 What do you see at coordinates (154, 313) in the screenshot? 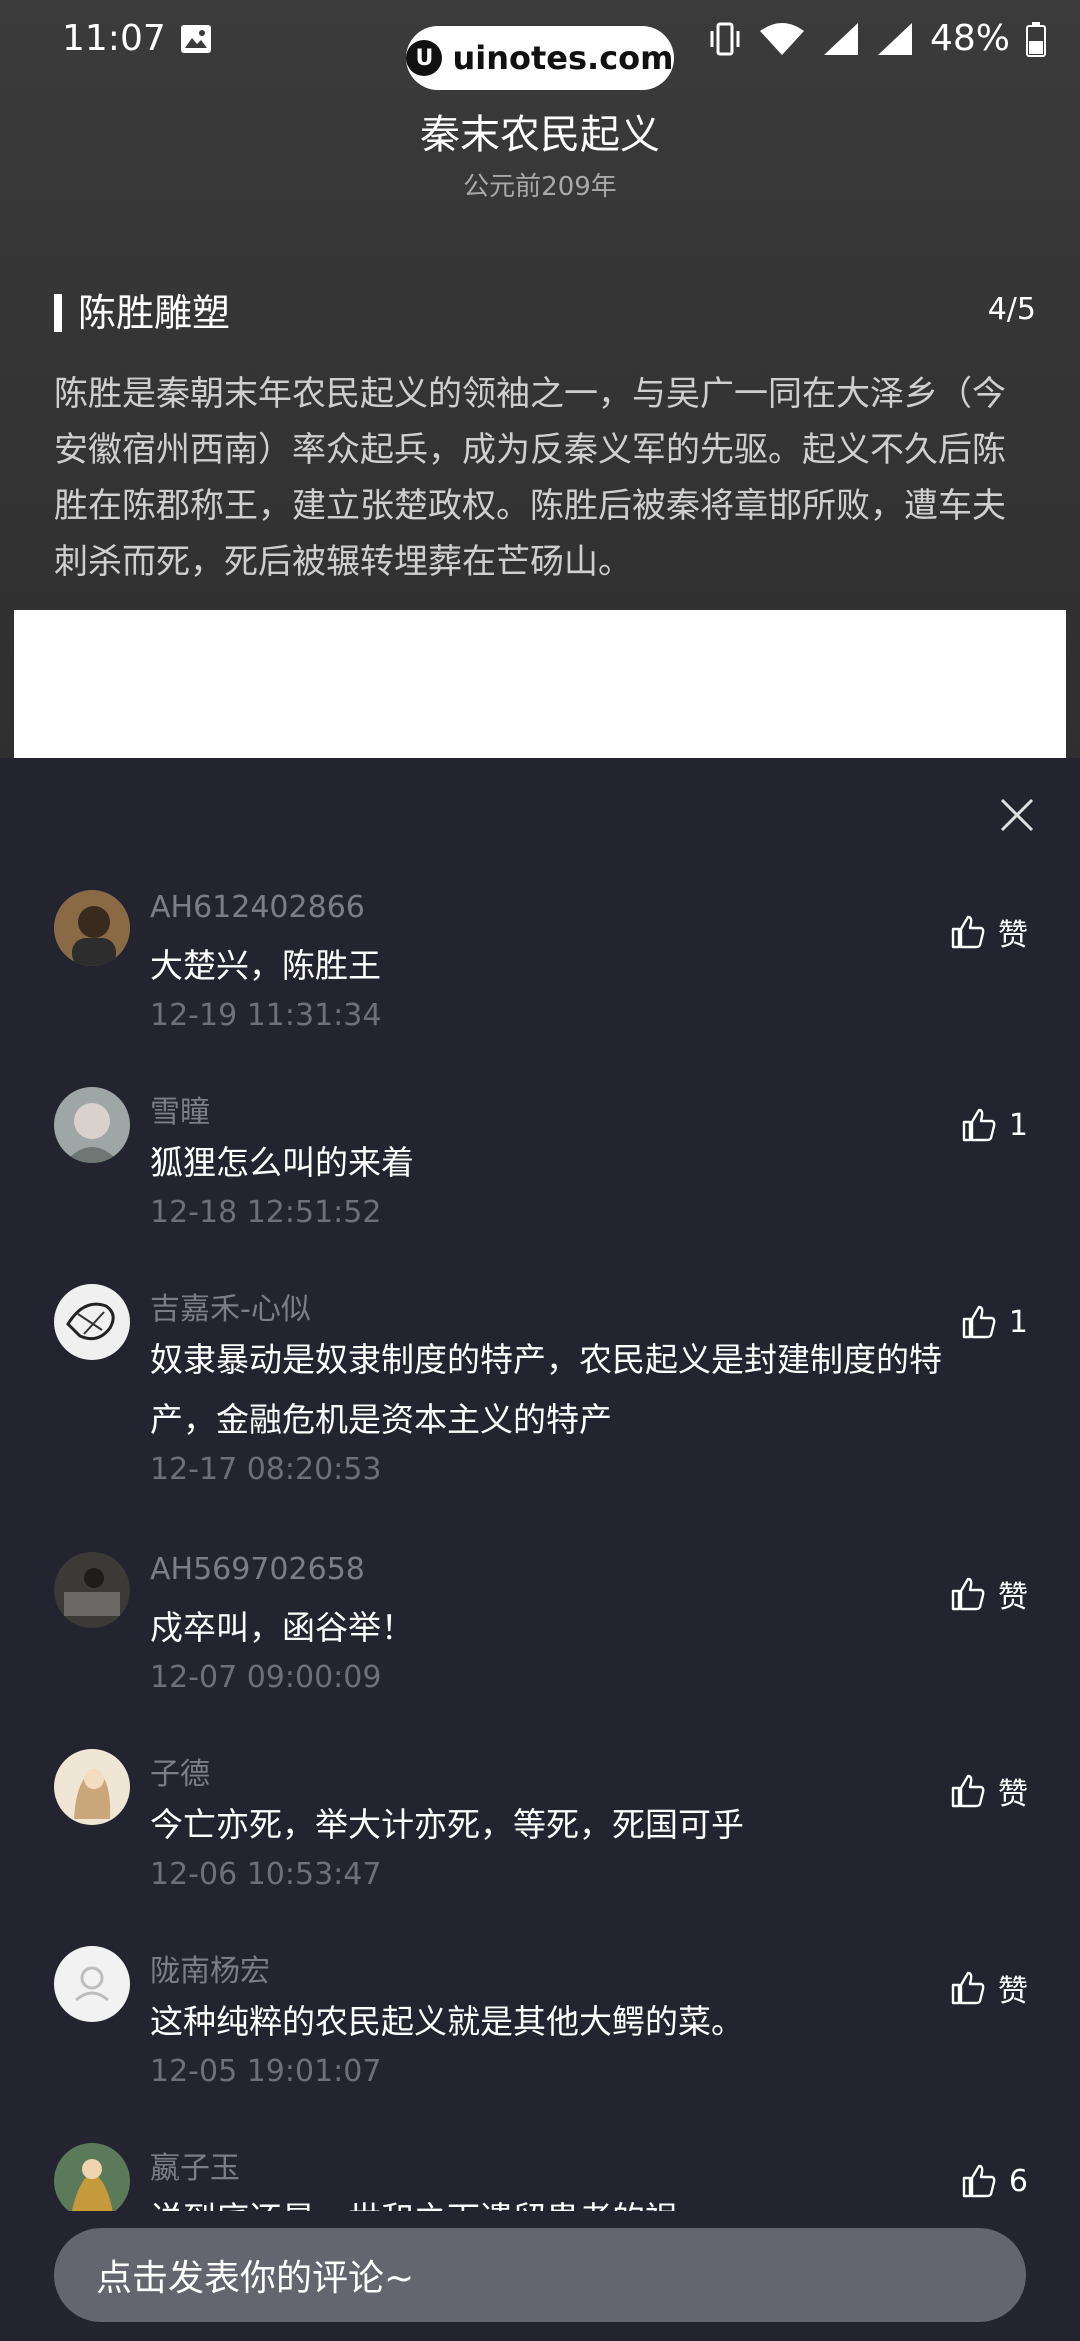
I see `section-title: 陈胜雕塑` at bounding box center [154, 313].